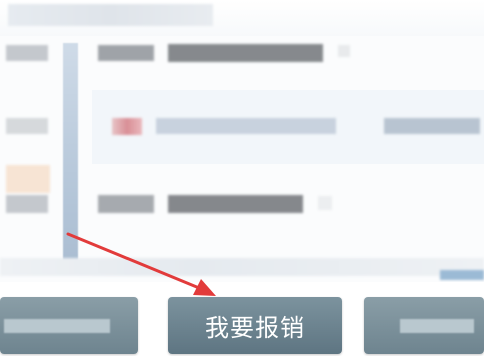 This screenshot has width=484, height=356. I want to click on submit-expense-button-label: 我要报销, so click(255, 328).